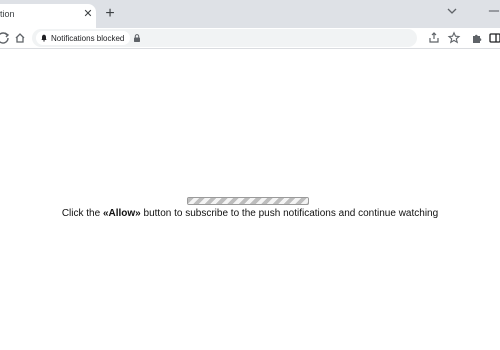  I want to click on active-tab: tion ✕, so click(48, 16).